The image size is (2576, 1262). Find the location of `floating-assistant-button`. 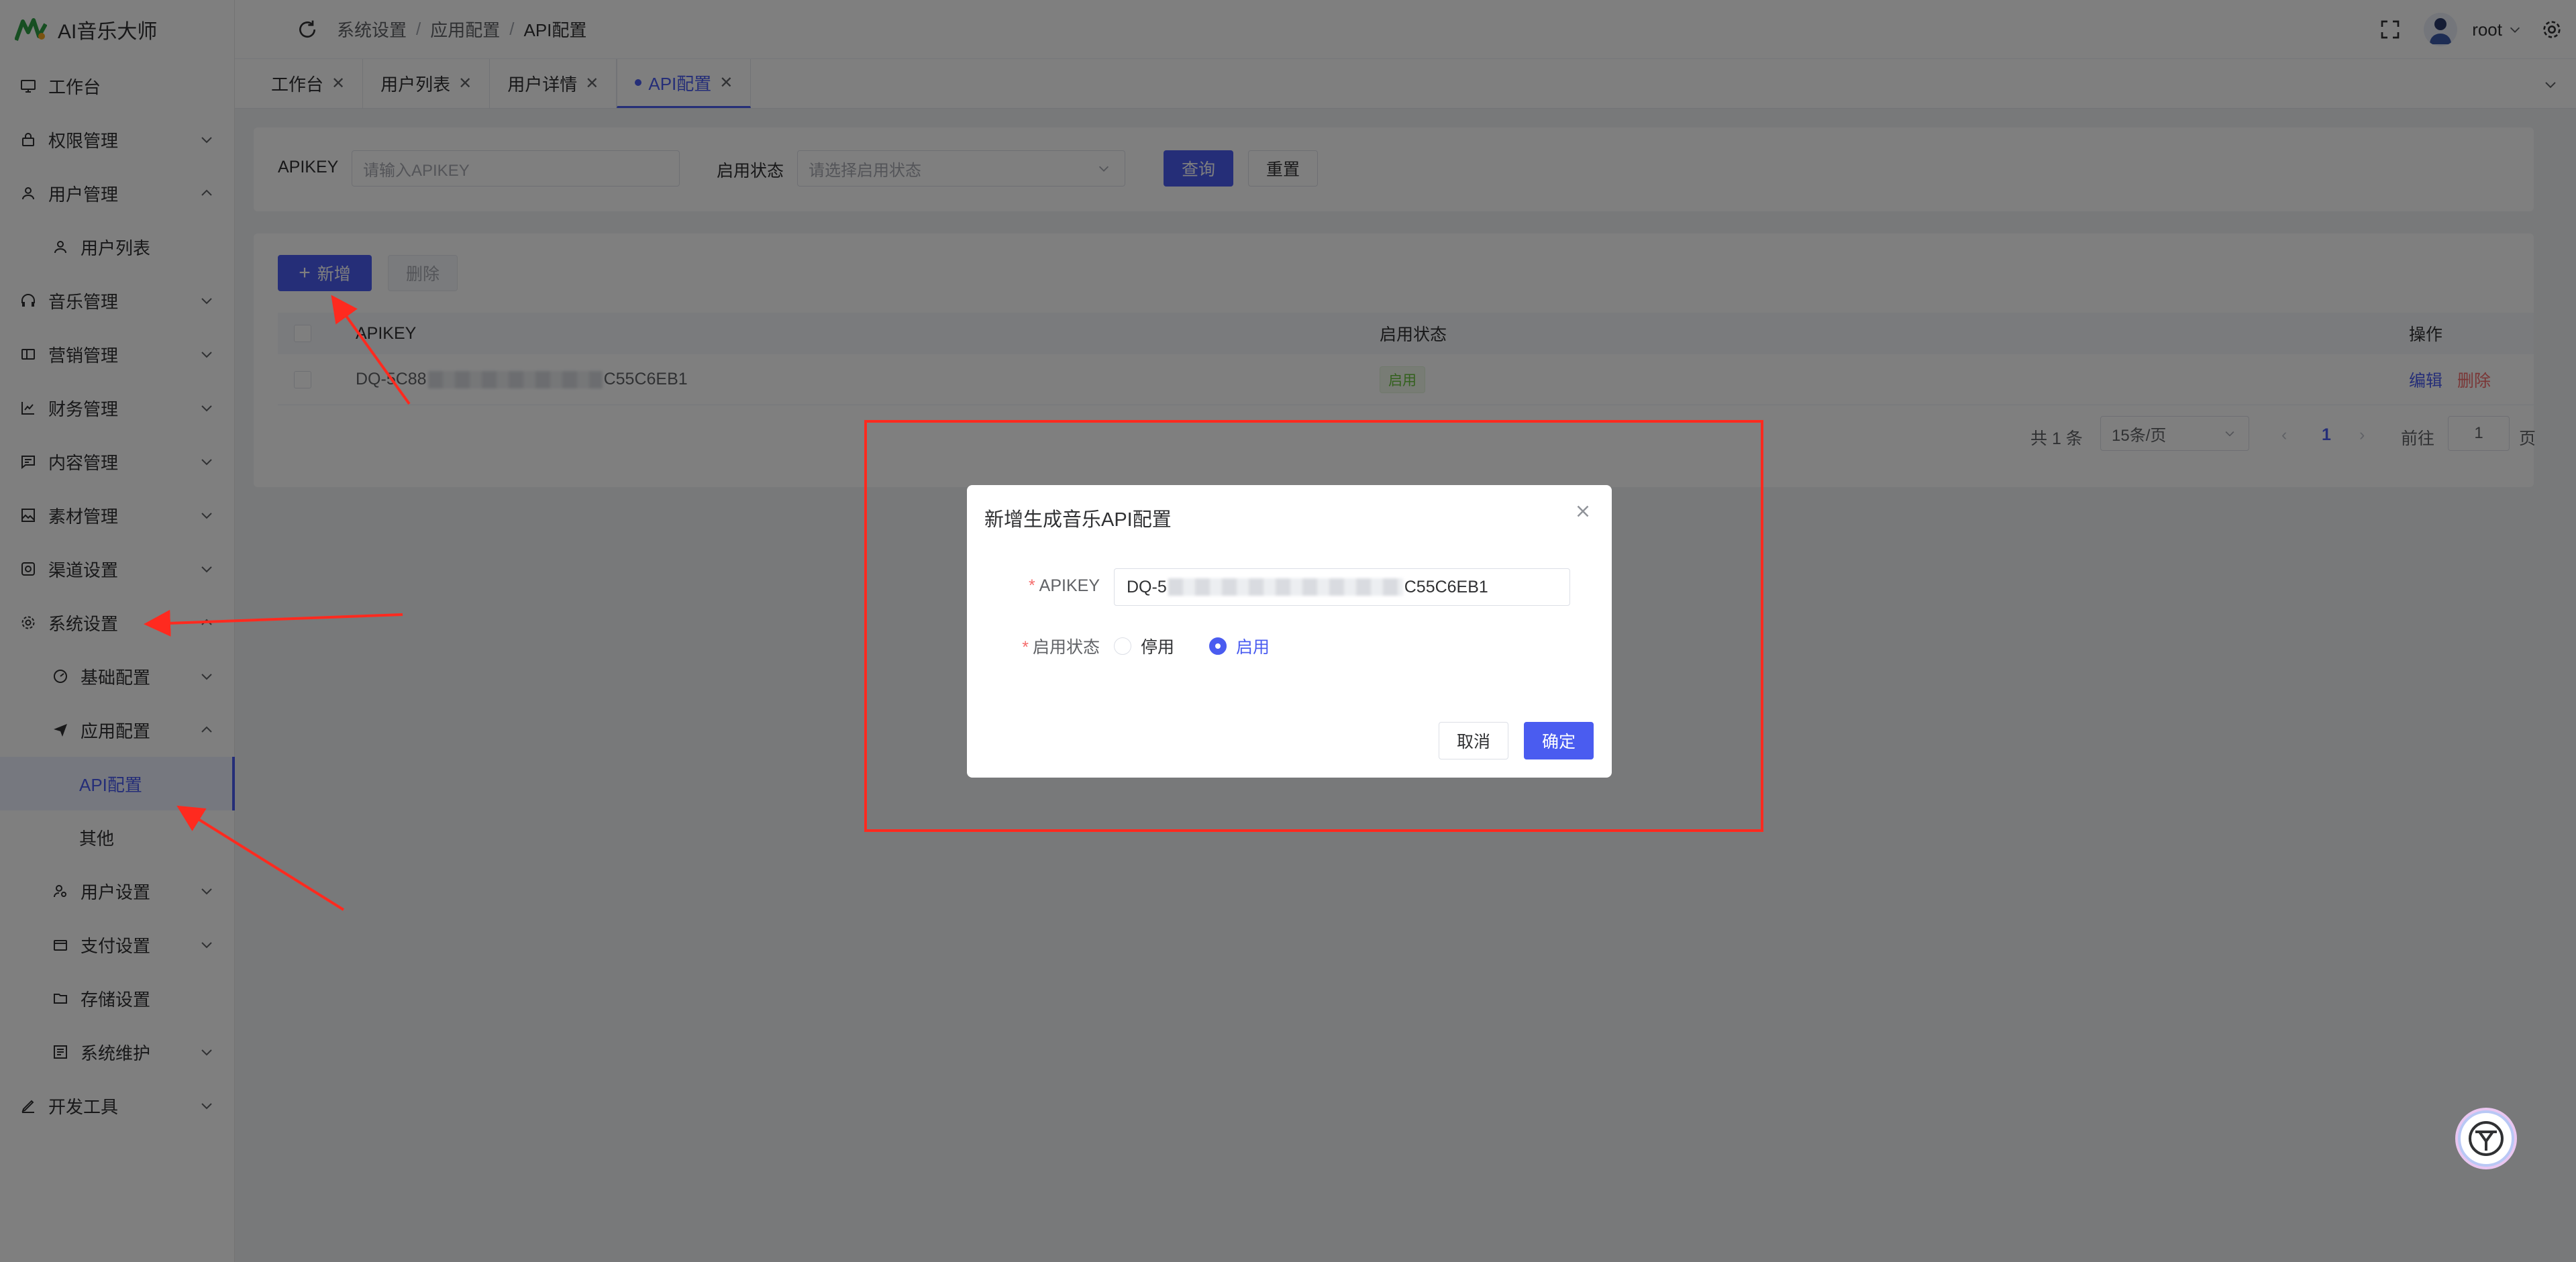

floating-assistant-button is located at coordinates (2486, 1138).